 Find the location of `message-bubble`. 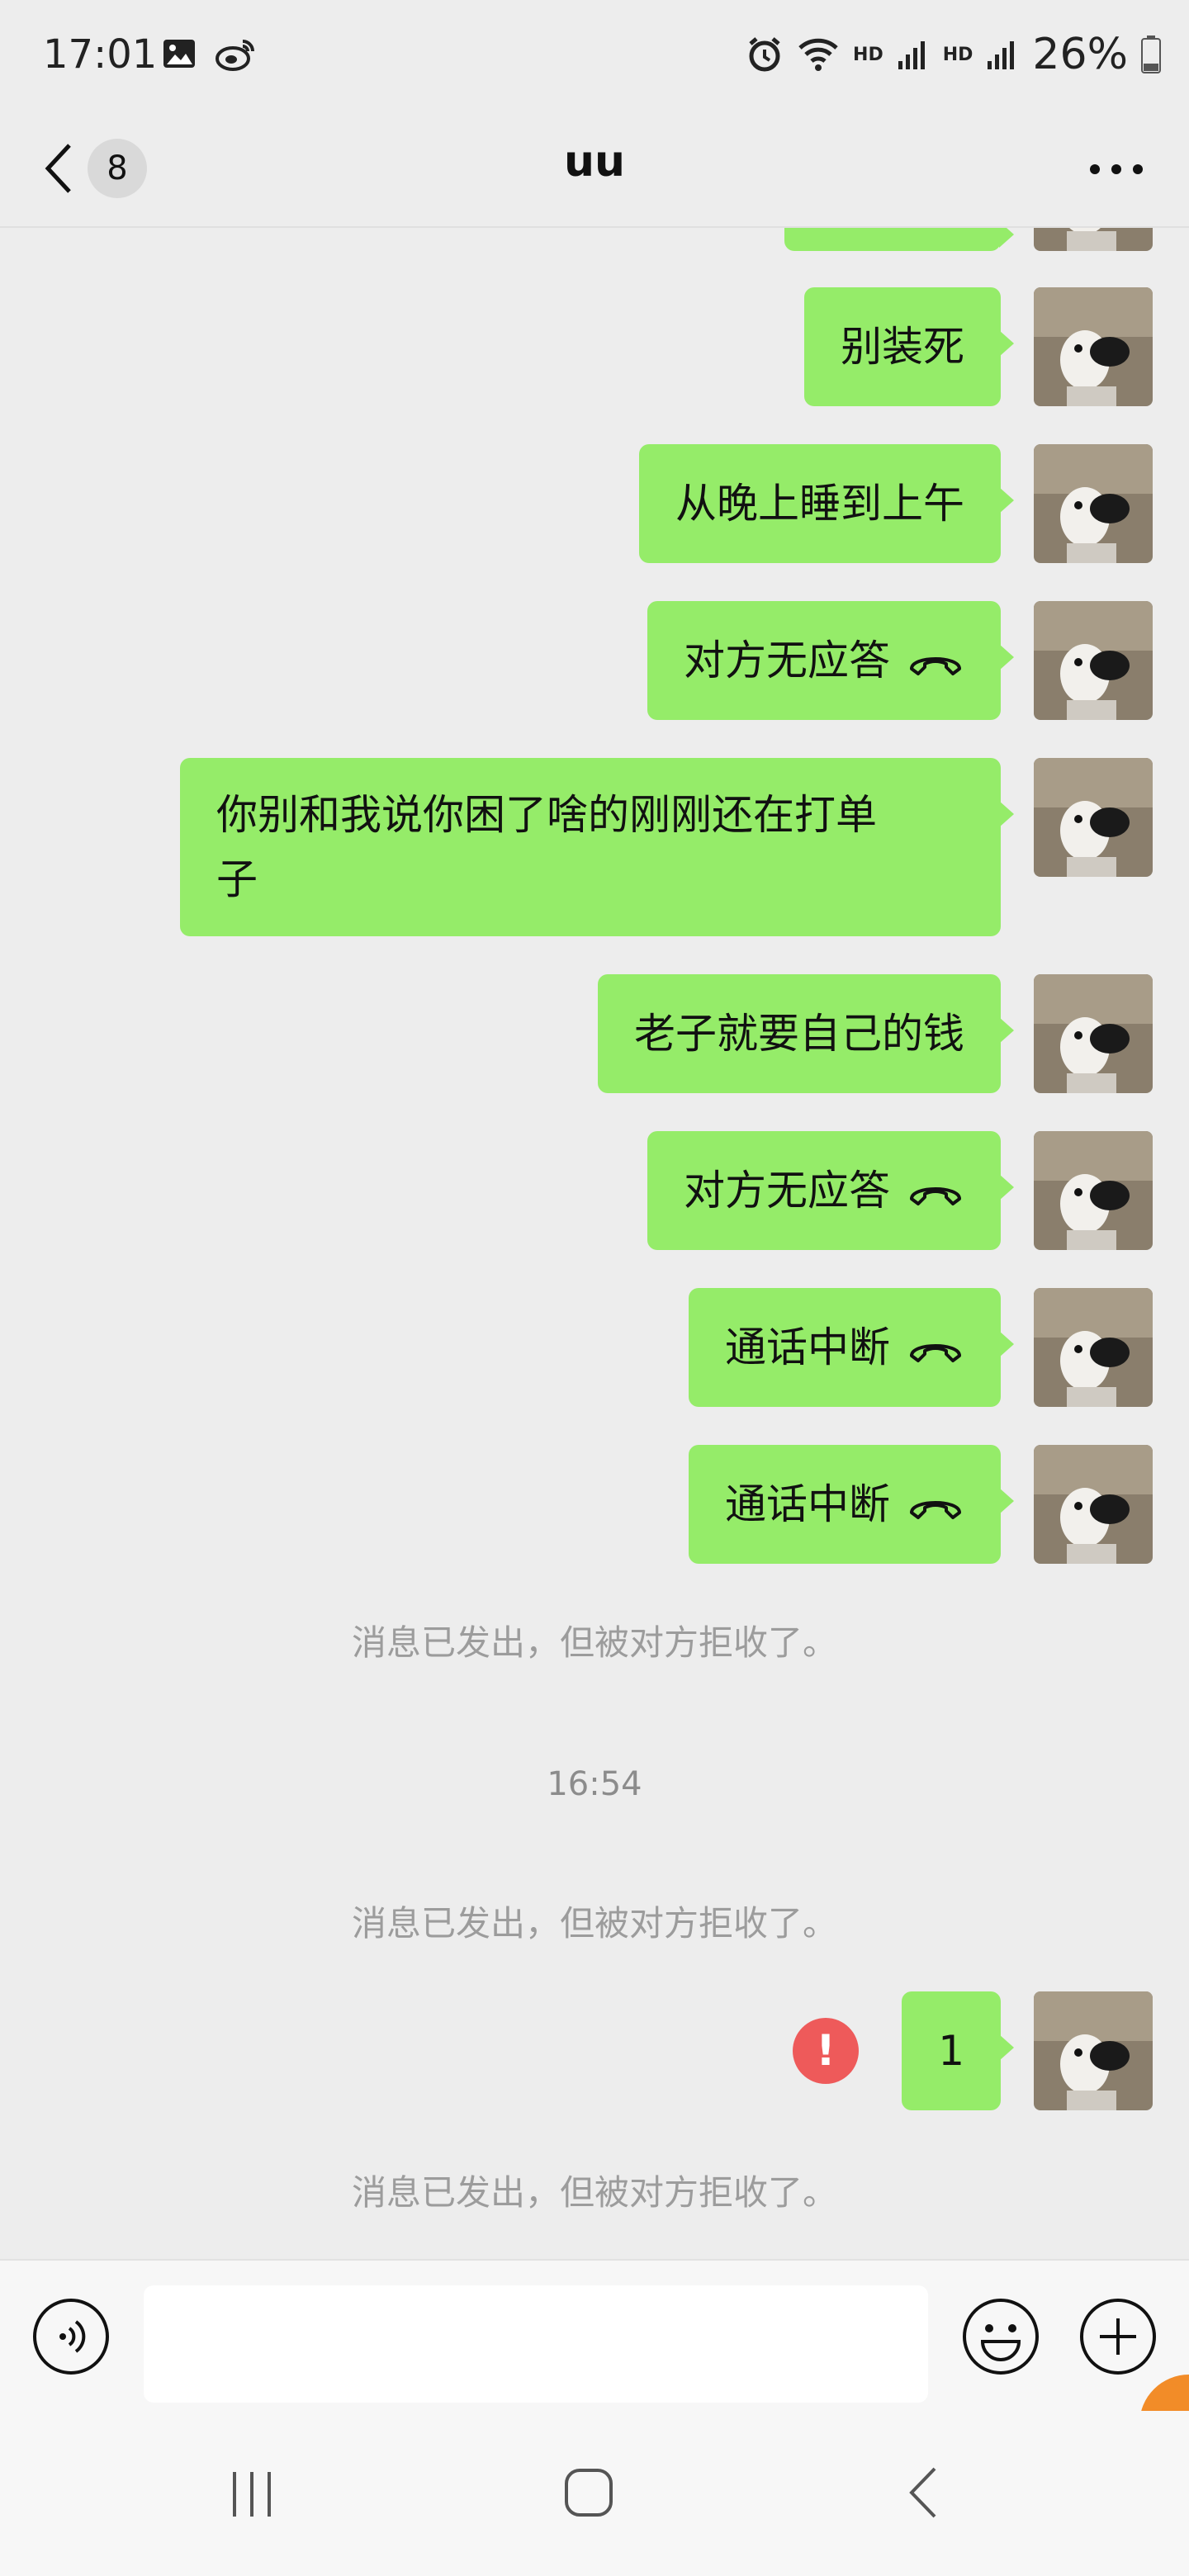

message-bubble is located at coordinates (899, 239).